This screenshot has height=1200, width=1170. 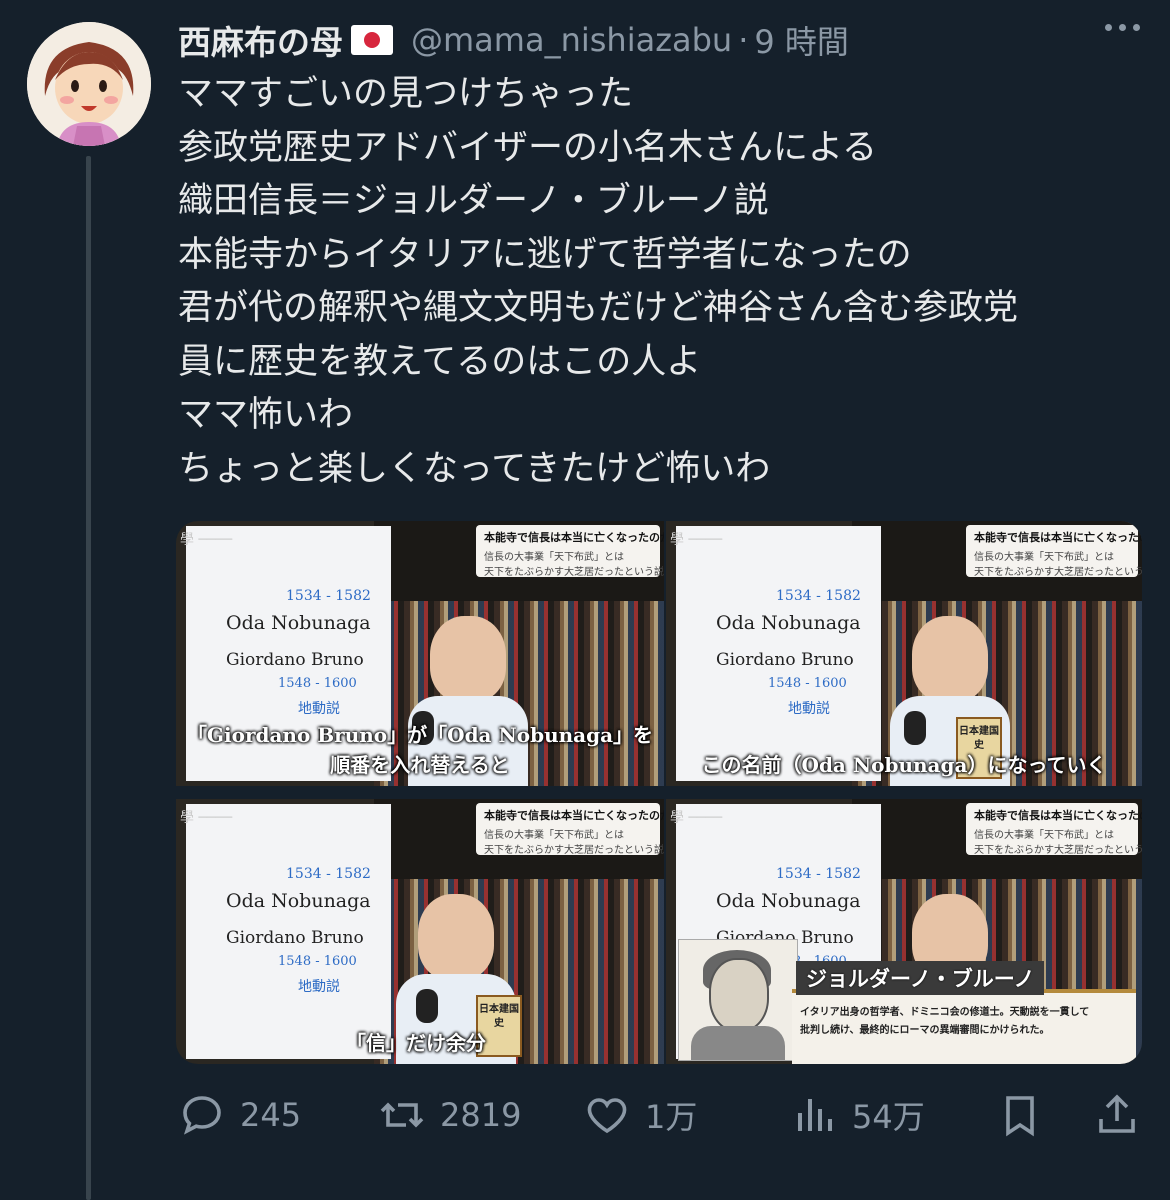 I want to click on tweet-line: 本能寺からイタリアに逃げて哲学者になったの, so click(x=545, y=254).